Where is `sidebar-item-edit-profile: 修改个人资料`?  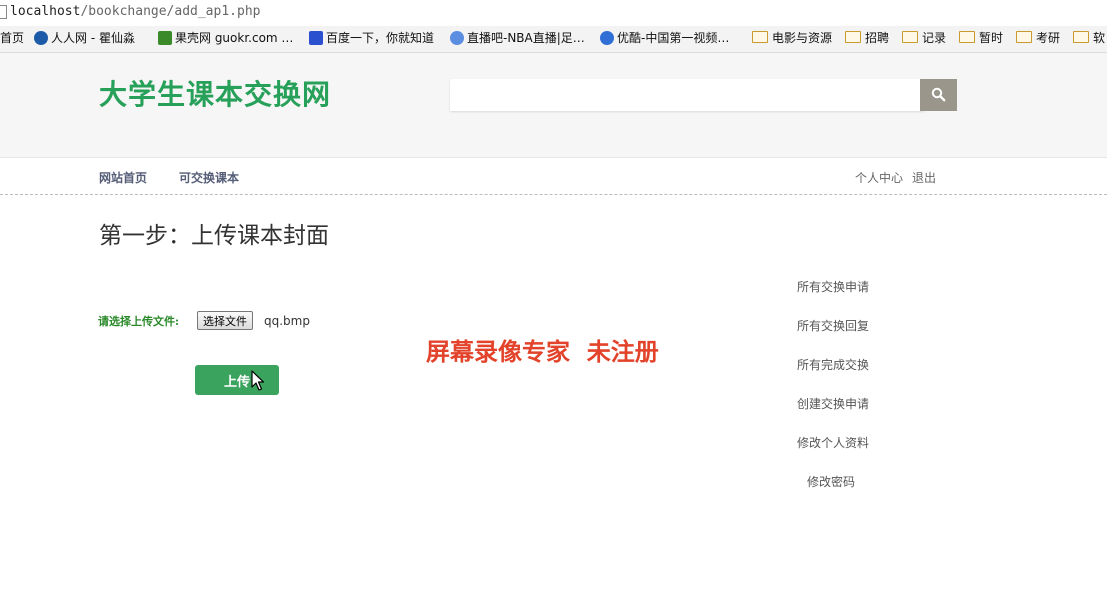 sidebar-item-edit-profile: 修改个人资料 is located at coordinates (833, 442).